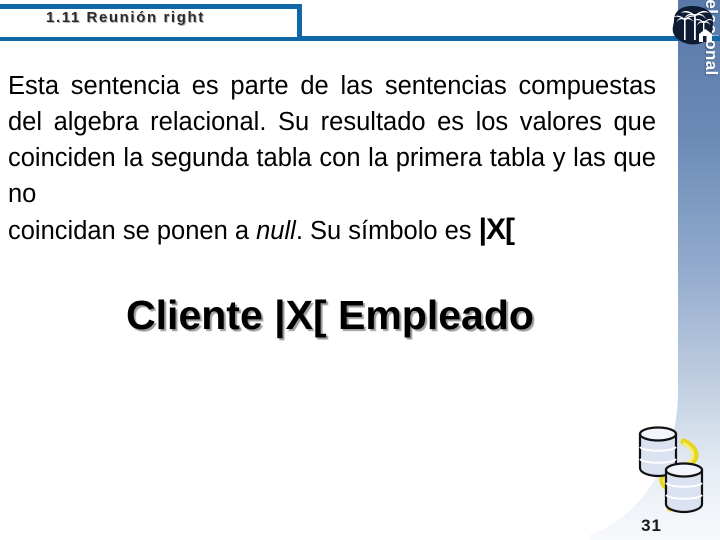 The width and height of the screenshot is (720, 540). Describe the element at coordinates (651, 525) in the screenshot. I see `page-number: 31` at that location.